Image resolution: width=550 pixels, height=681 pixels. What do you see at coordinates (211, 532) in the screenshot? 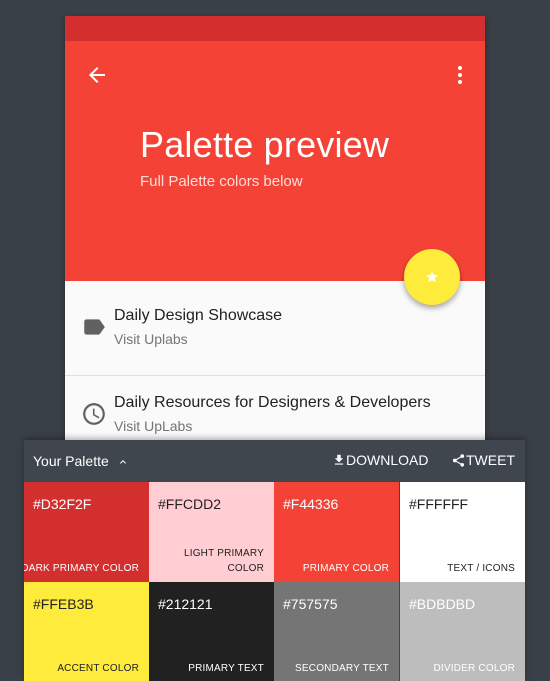
I see `swatch-light-primary: #FFCDD2 LIGHT PRIMARY COLOR` at bounding box center [211, 532].